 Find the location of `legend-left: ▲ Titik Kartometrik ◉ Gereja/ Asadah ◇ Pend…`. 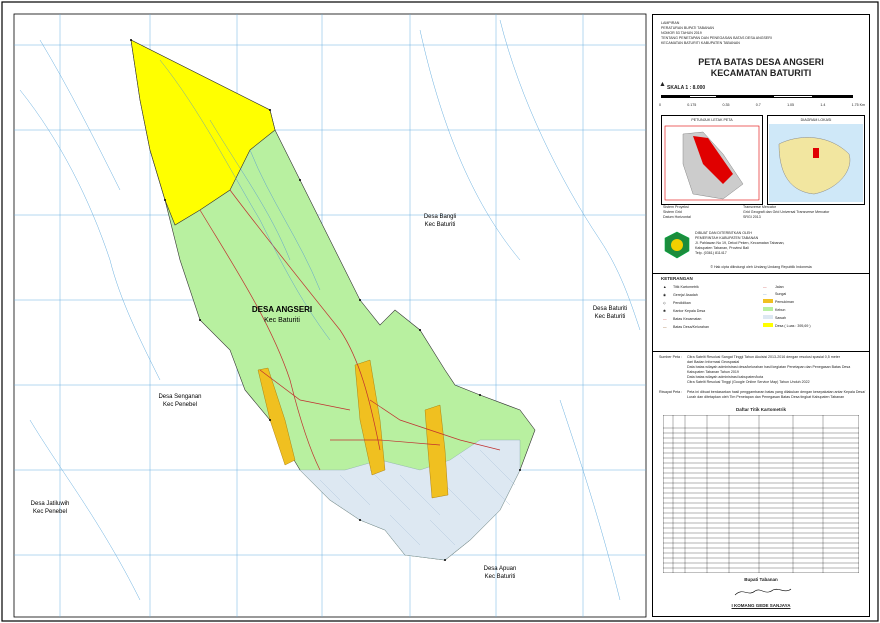

legend-left: ▲ Titik Kartometrik ◉ Gereja/ Asadah ◇ Pend… is located at coordinates (686, 307).